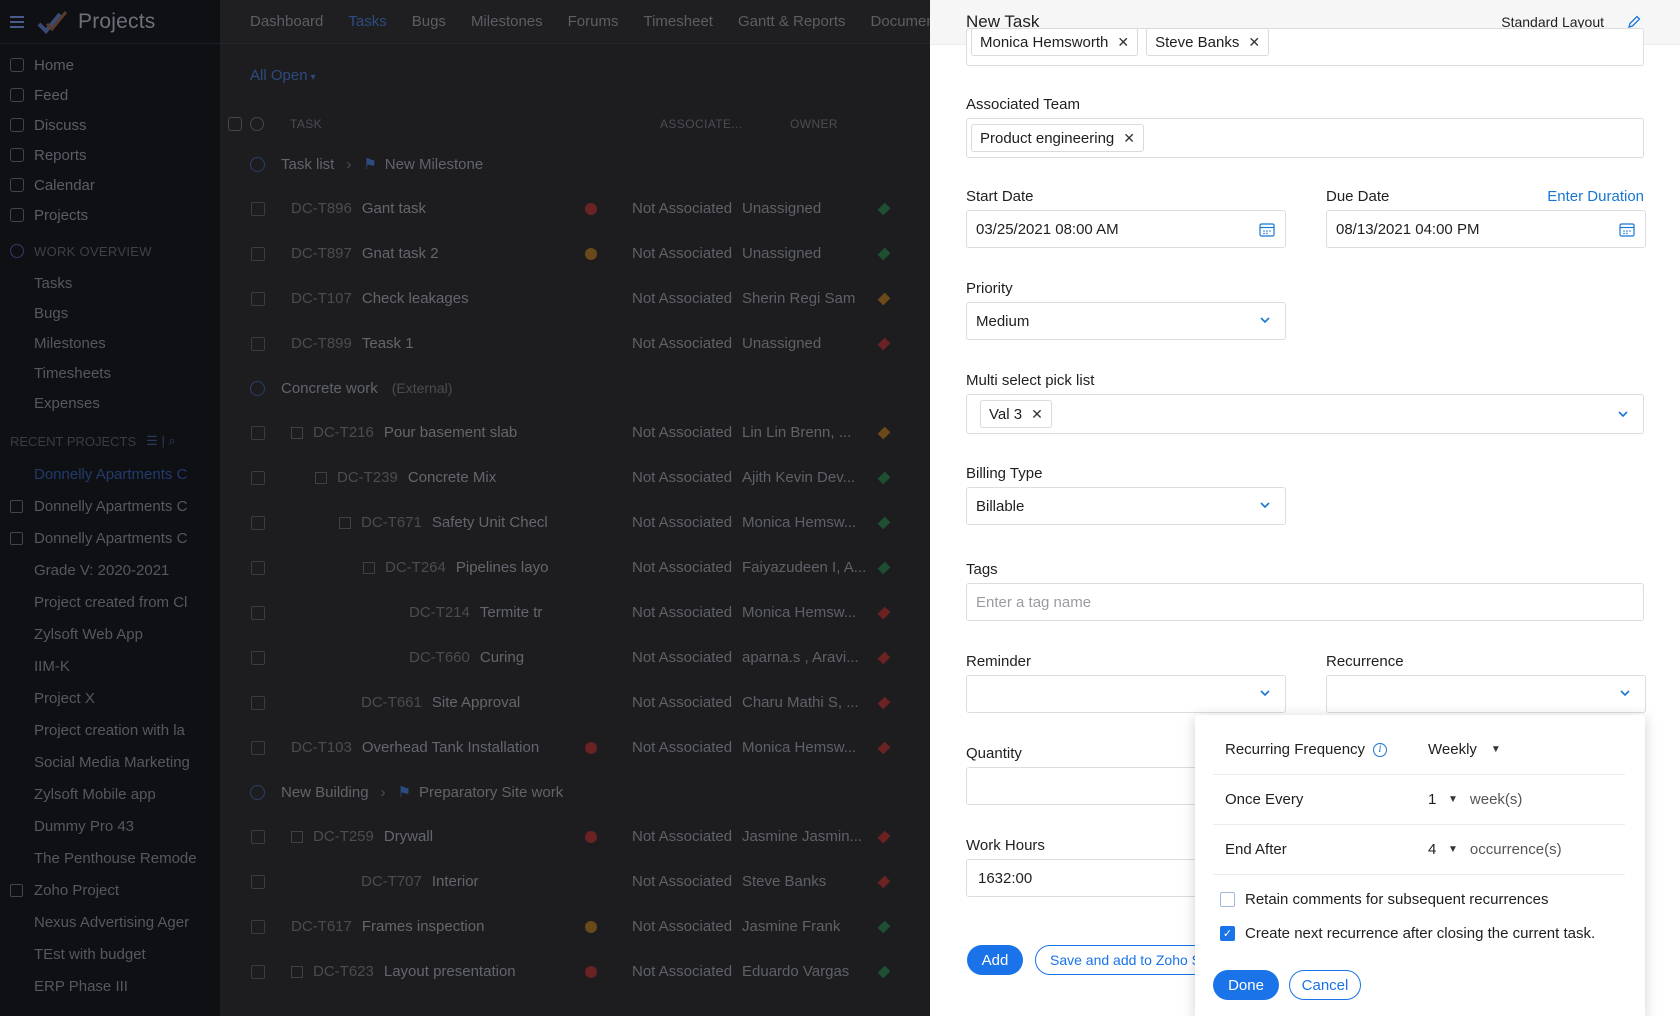 This screenshot has height=1016, width=1680. What do you see at coordinates (855, 124) in the screenshot?
I see `owner-column-header: OWNER` at bounding box center [855, 124].